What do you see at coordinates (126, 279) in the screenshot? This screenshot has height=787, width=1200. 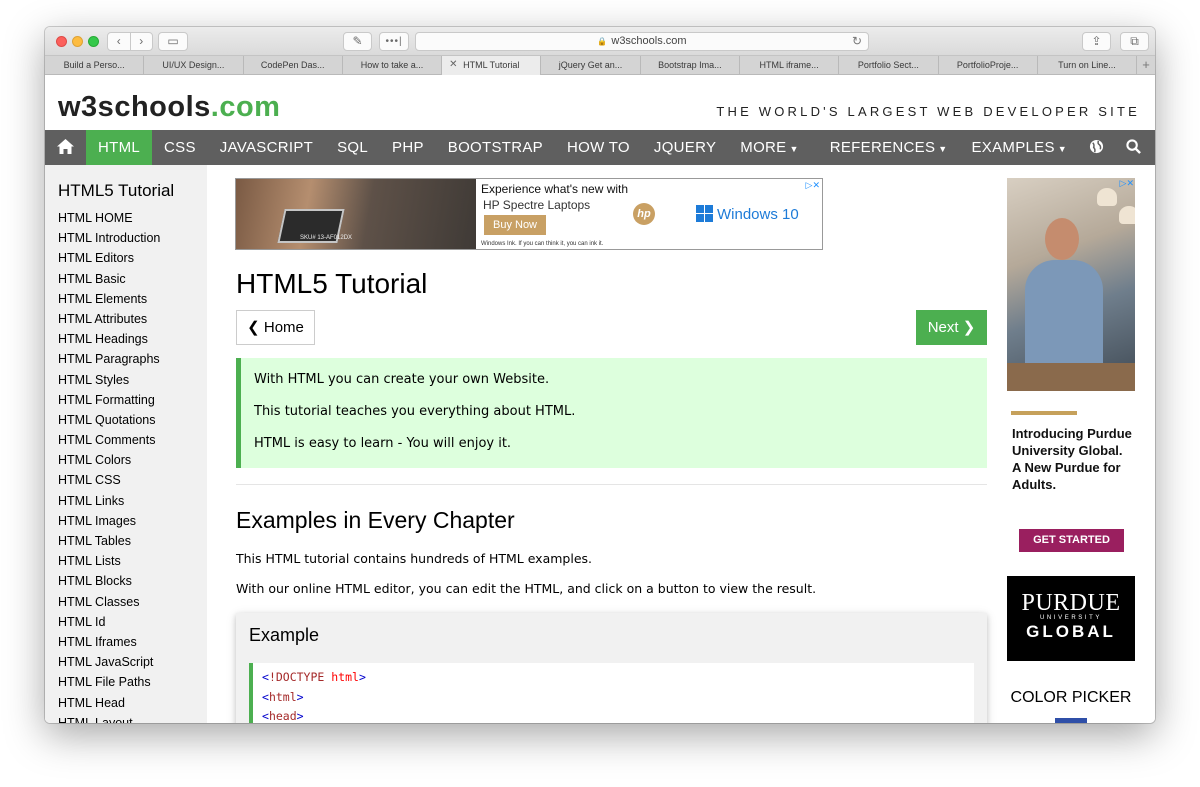 I see `sidebar-link: HTML Basic` at bounding box center [126, 279].